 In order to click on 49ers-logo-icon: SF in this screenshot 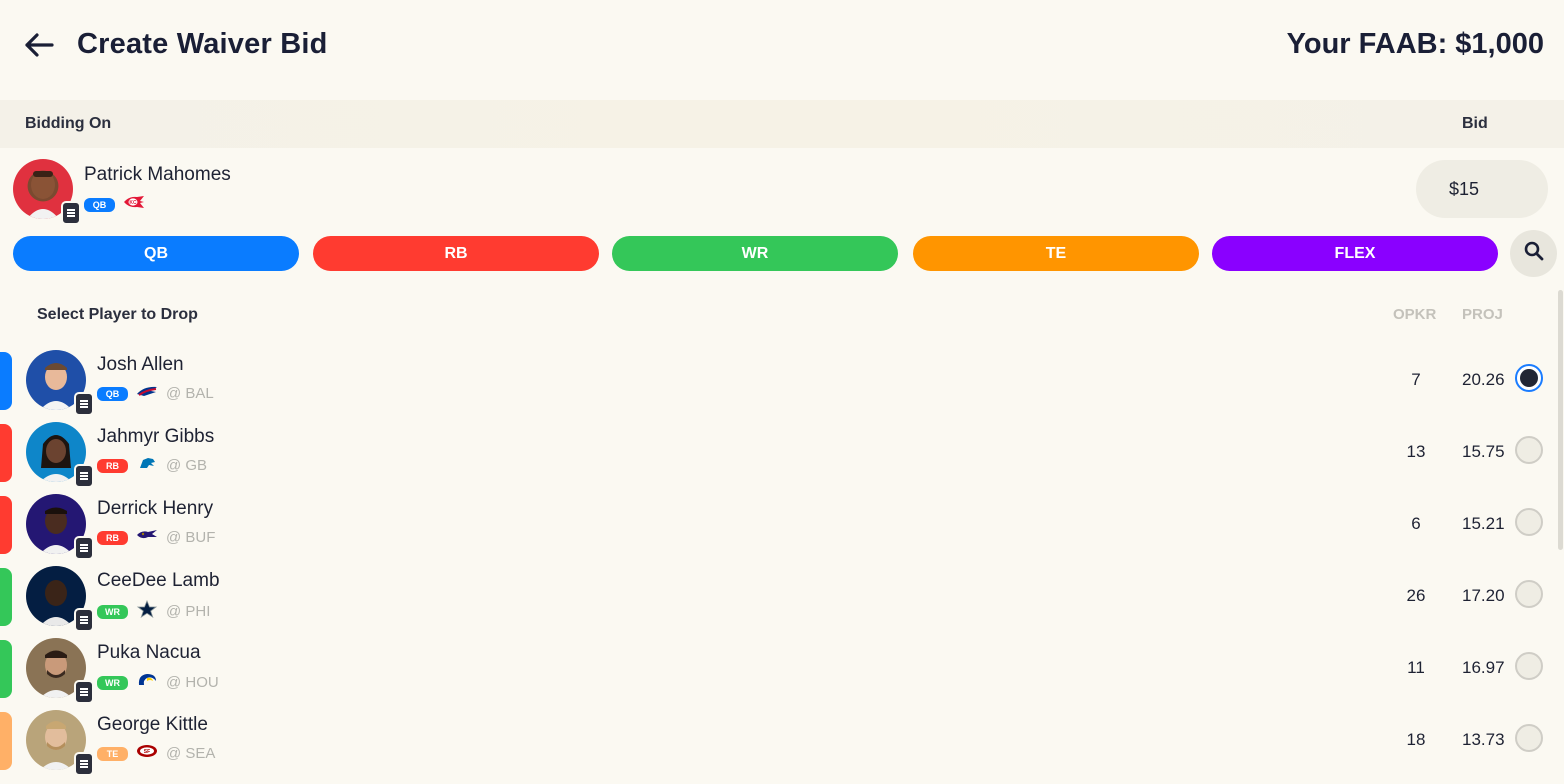, I will do `click(147, 753)`.